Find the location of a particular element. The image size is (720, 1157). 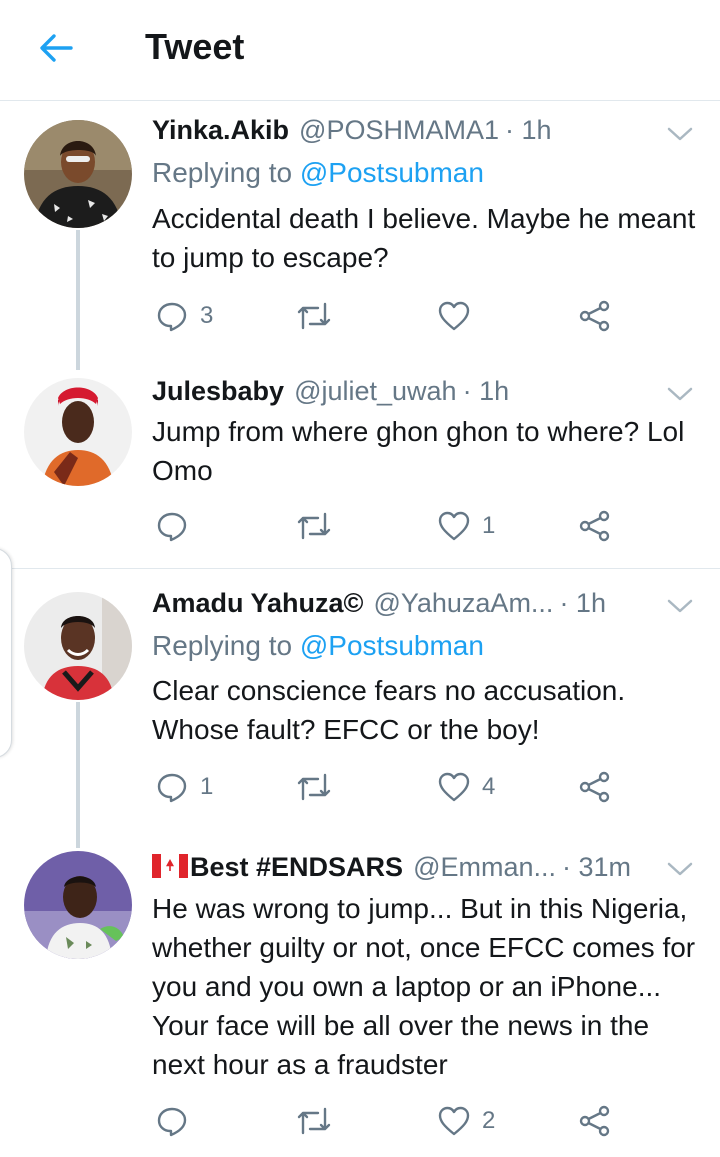

display-name: Best #ENDSARS is located at coordinates (277, 867).